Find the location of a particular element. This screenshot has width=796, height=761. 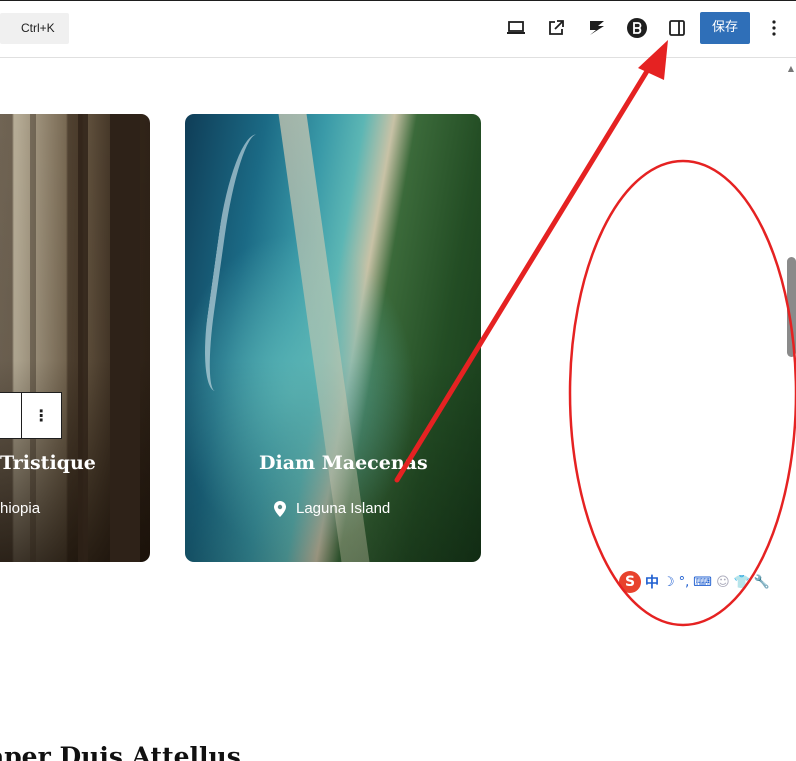

moon-icon: ☽ is located at coordinates (669, 582).